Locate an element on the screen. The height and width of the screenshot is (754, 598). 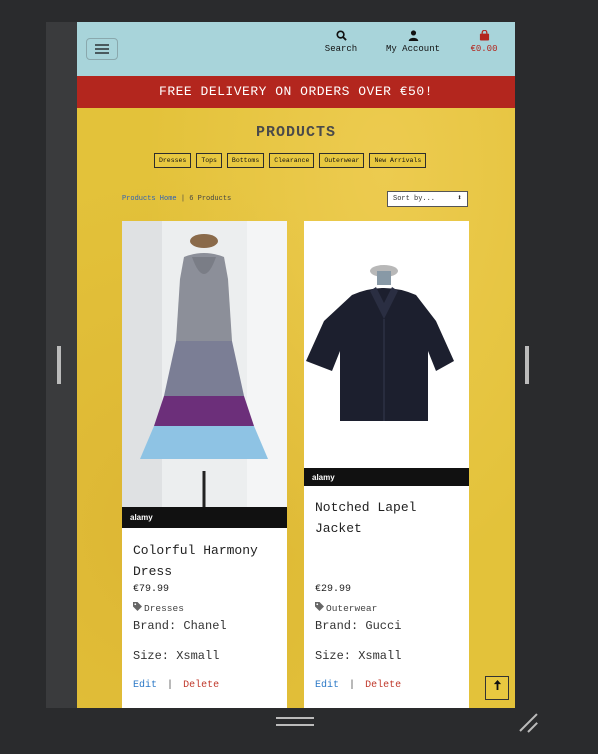
category-outerwear-button: Outerwear is located at coordinates (342, 160).